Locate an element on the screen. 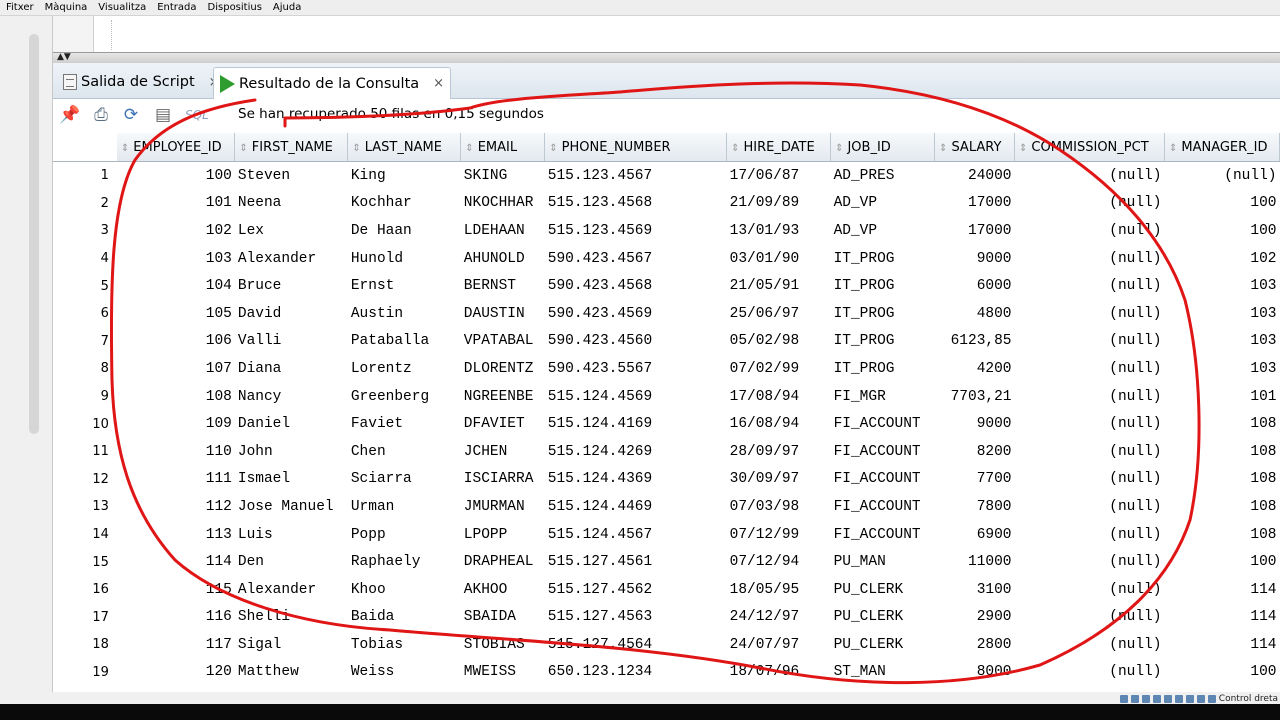 This screenshot has height=720, width=1280. table-cell: 07/02/99 is located at coordinates (779, 369).